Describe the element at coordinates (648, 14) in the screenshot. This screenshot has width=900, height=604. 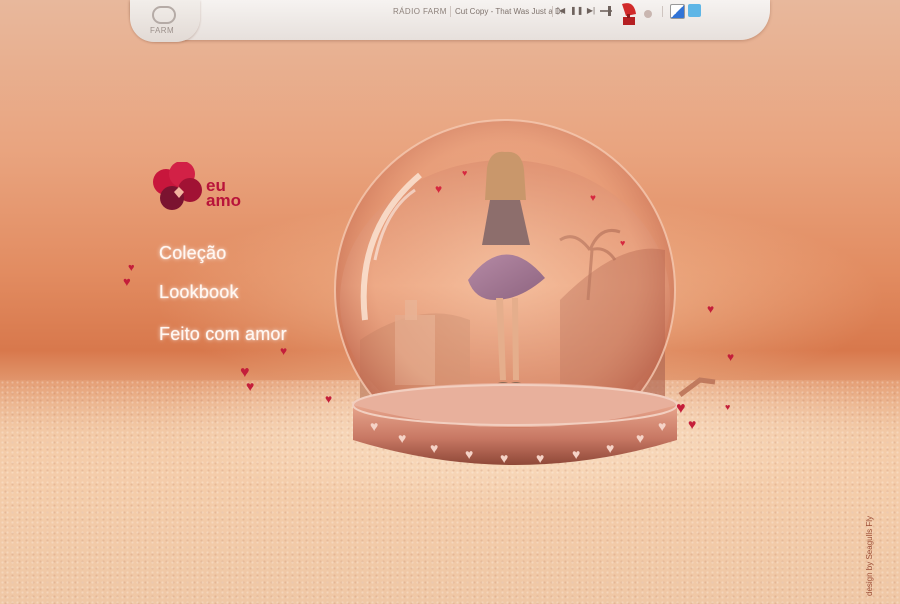
I see `mute-button` at that location.